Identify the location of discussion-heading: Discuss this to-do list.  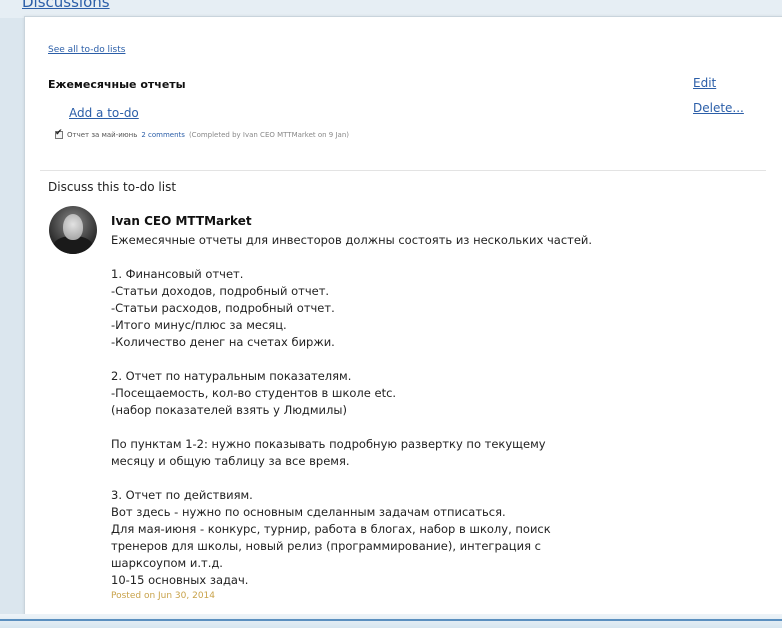
(112, 187).